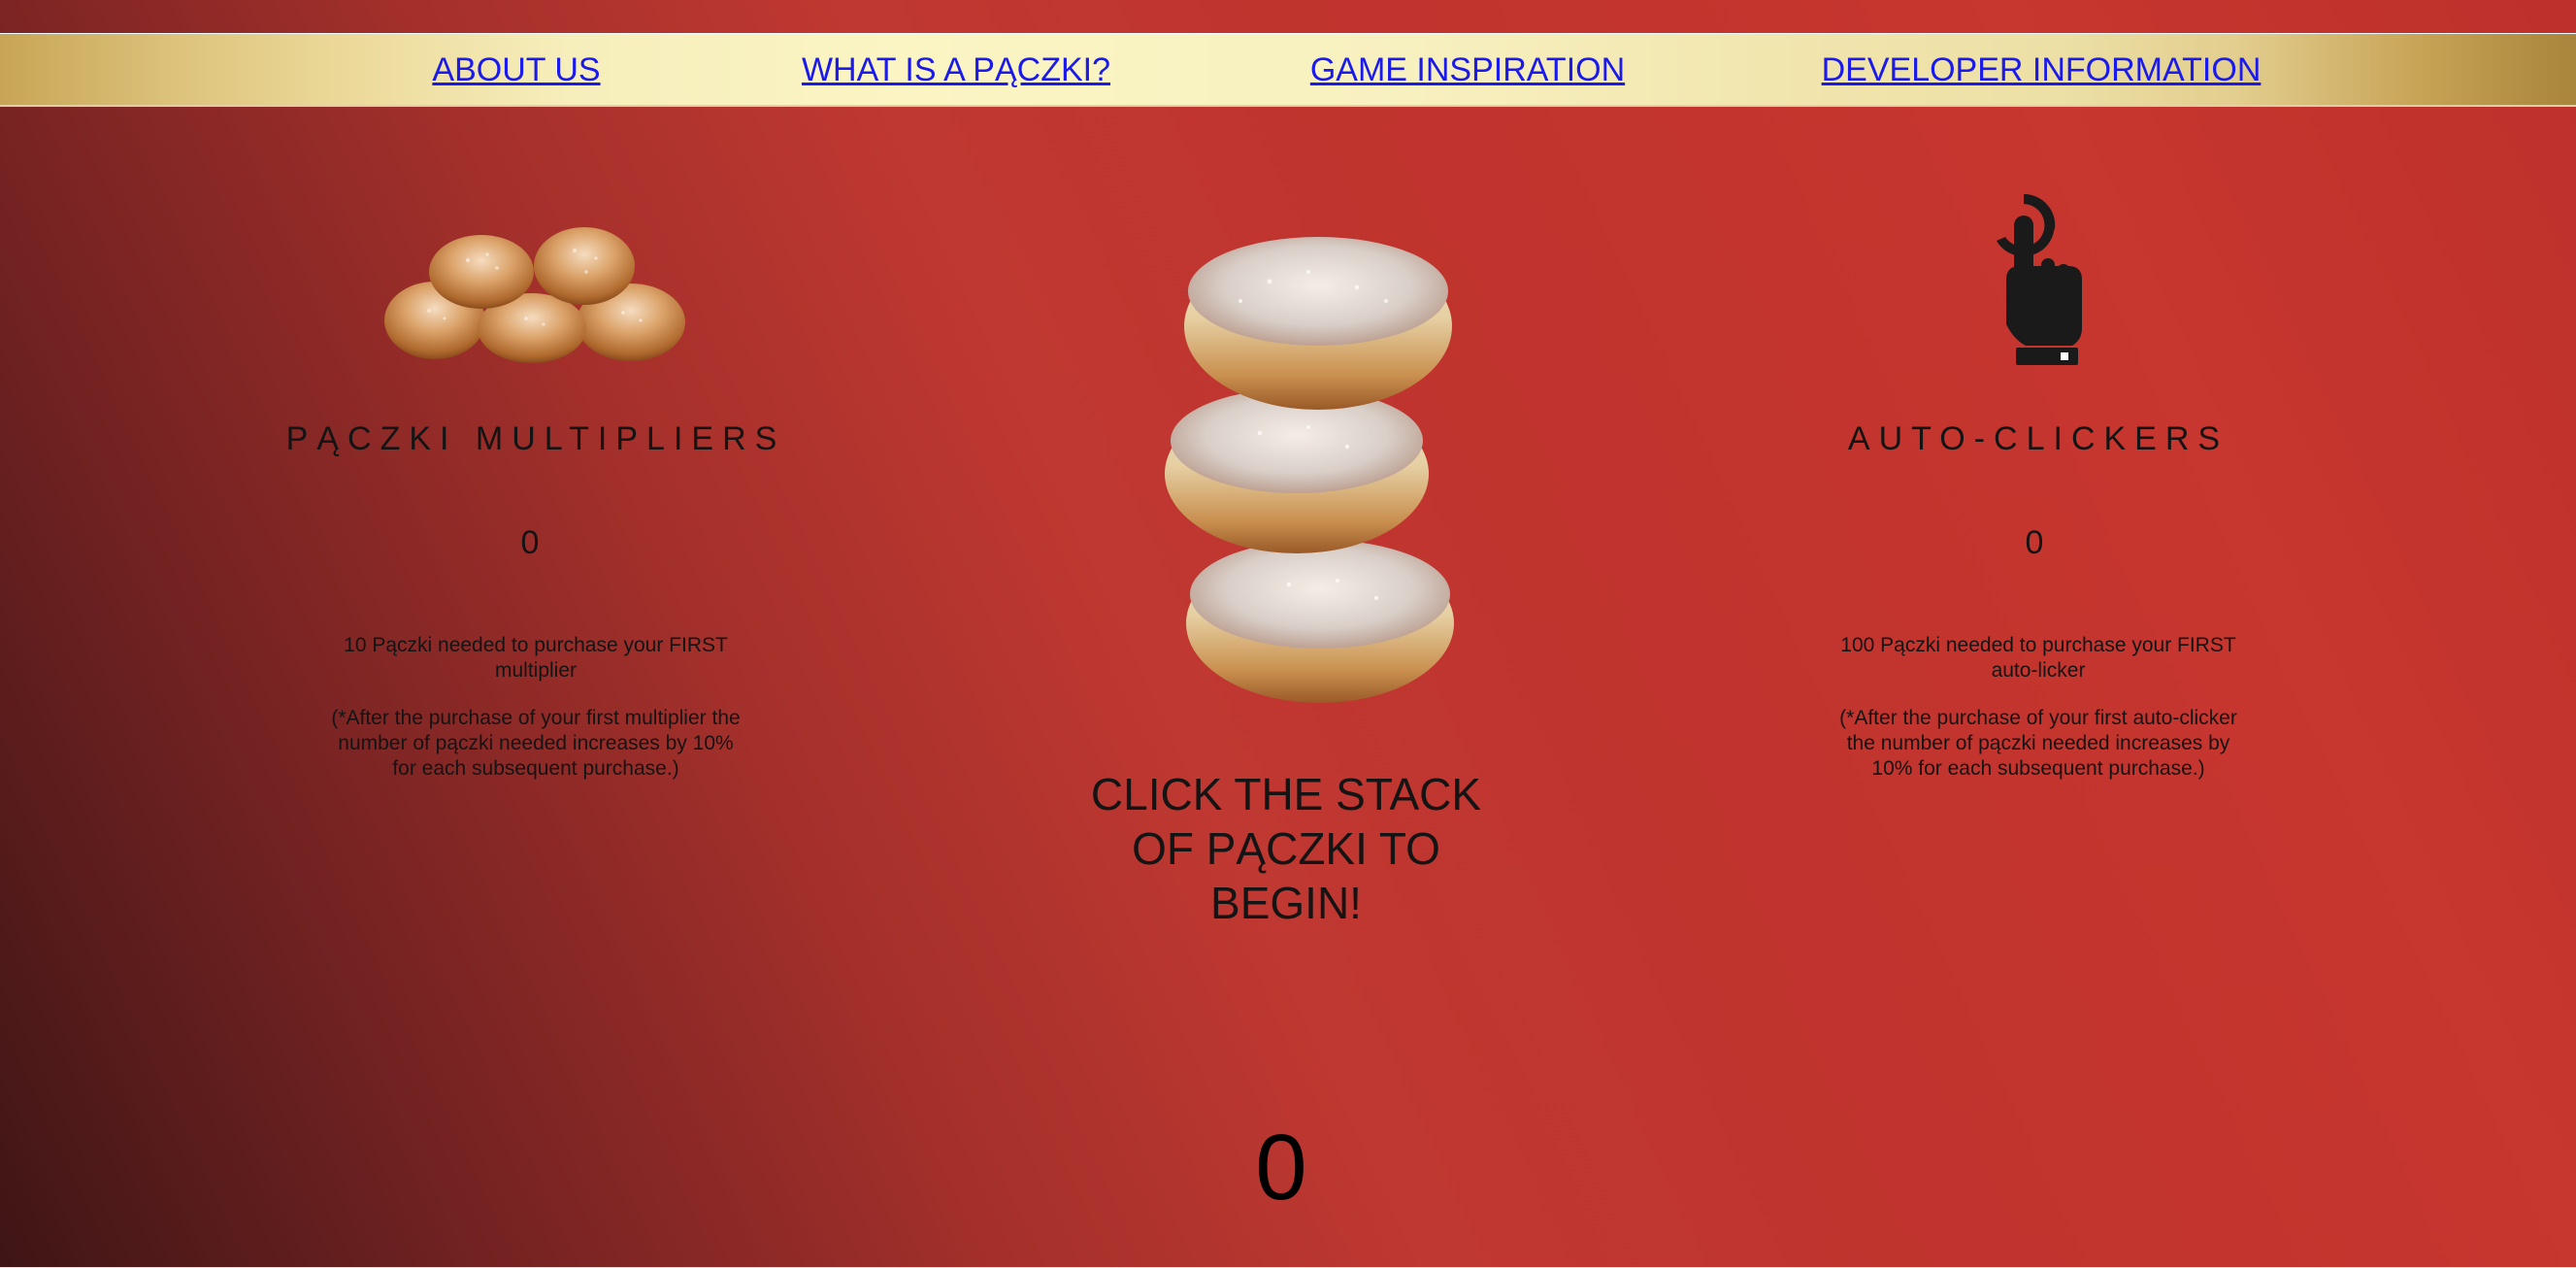 The image size is (2576, 1268). I want to click on multipliers-count: 0, so click(530, 542).